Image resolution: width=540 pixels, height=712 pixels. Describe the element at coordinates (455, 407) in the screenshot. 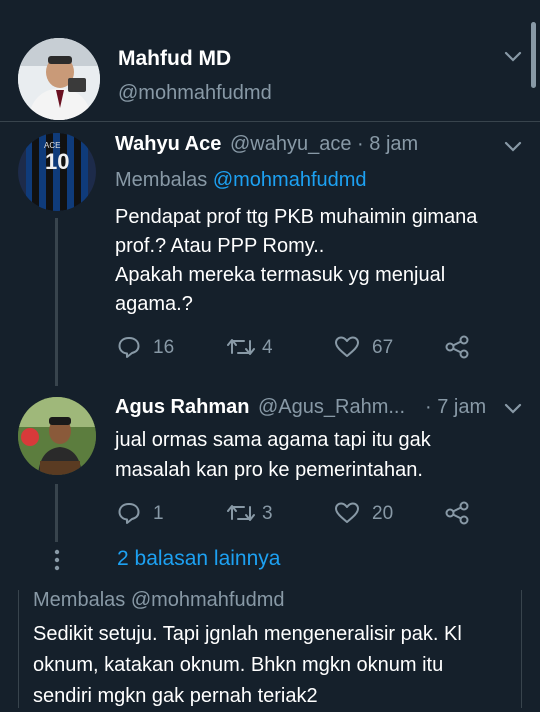

I see `reply-time: · 7 jam` at that location.